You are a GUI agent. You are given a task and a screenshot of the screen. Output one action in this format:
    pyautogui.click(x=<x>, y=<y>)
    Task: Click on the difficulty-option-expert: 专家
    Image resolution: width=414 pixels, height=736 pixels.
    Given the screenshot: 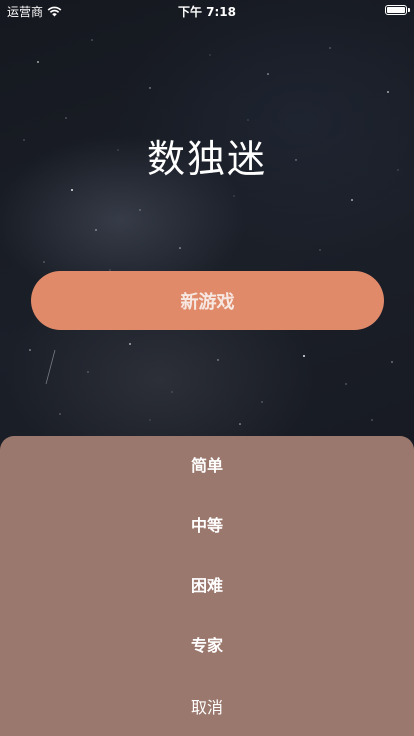 What is the action you would take?
    pyautogui.click(x=207, y=646)
    